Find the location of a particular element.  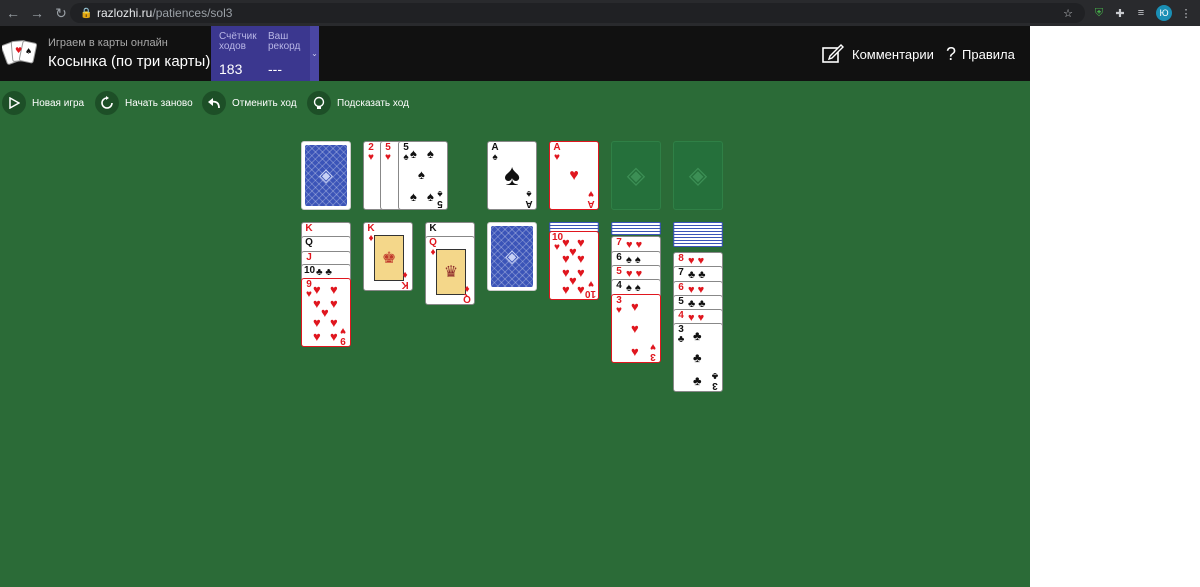

site-subtitle: Играем в карты онлайн is located at coordinates (108, 43).